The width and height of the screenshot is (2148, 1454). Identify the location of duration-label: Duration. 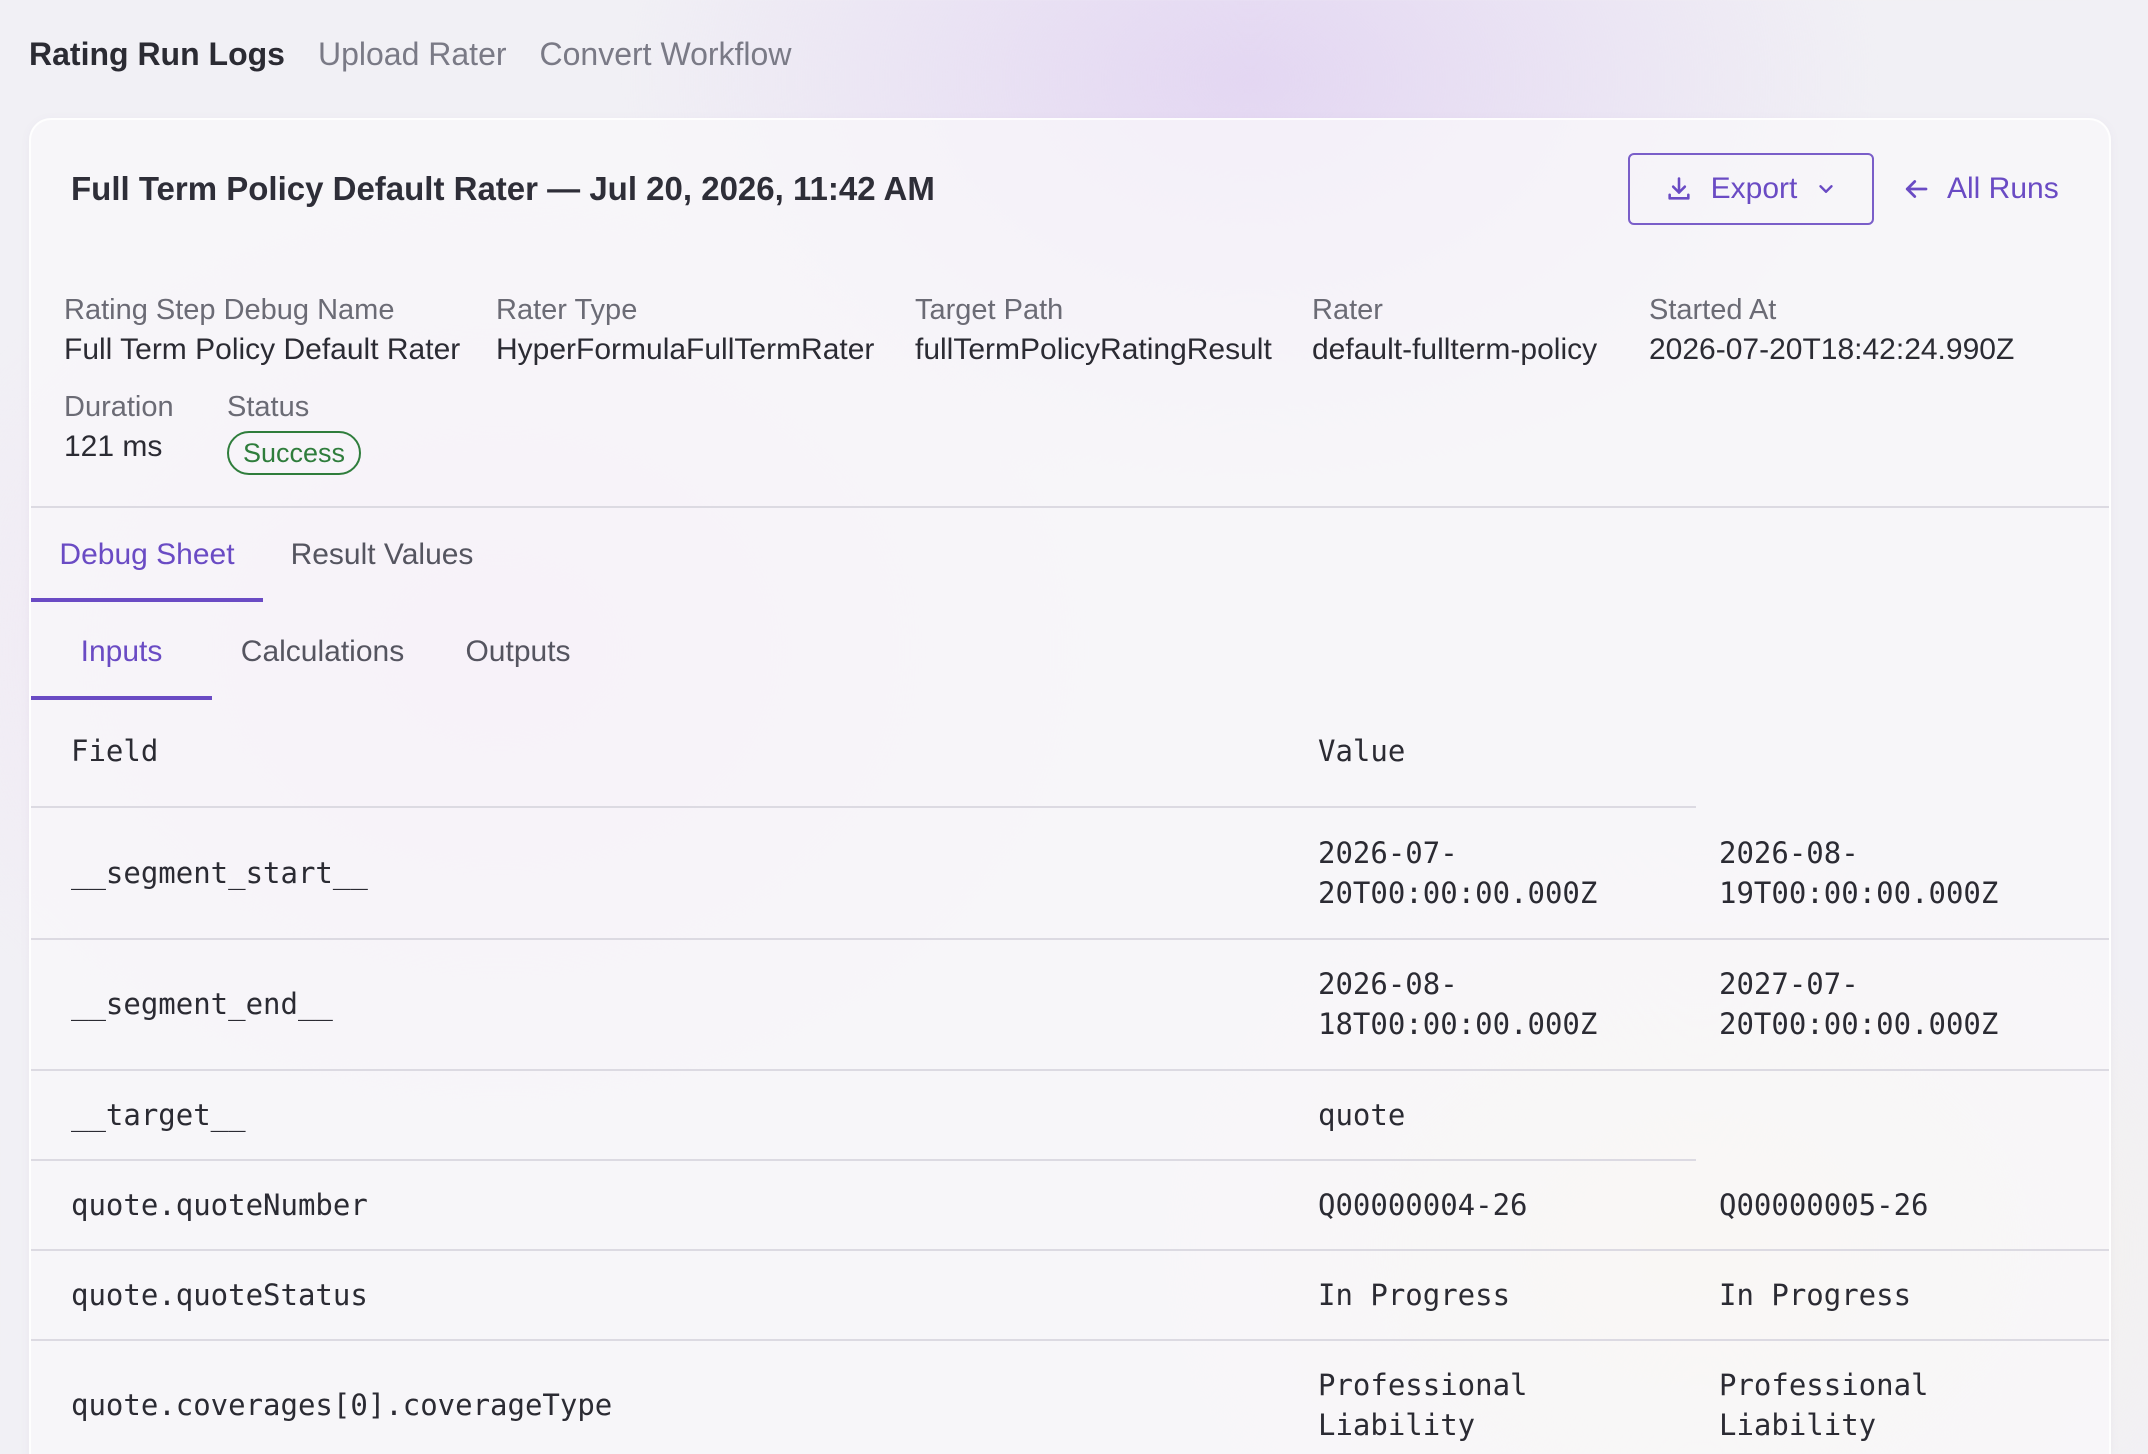
(119, 407).